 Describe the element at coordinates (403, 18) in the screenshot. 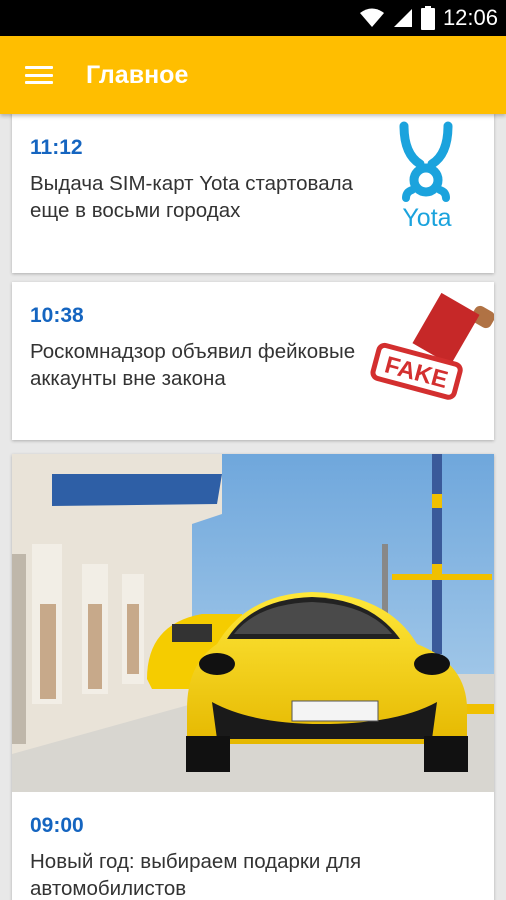

I see `signal-icon` at that location.